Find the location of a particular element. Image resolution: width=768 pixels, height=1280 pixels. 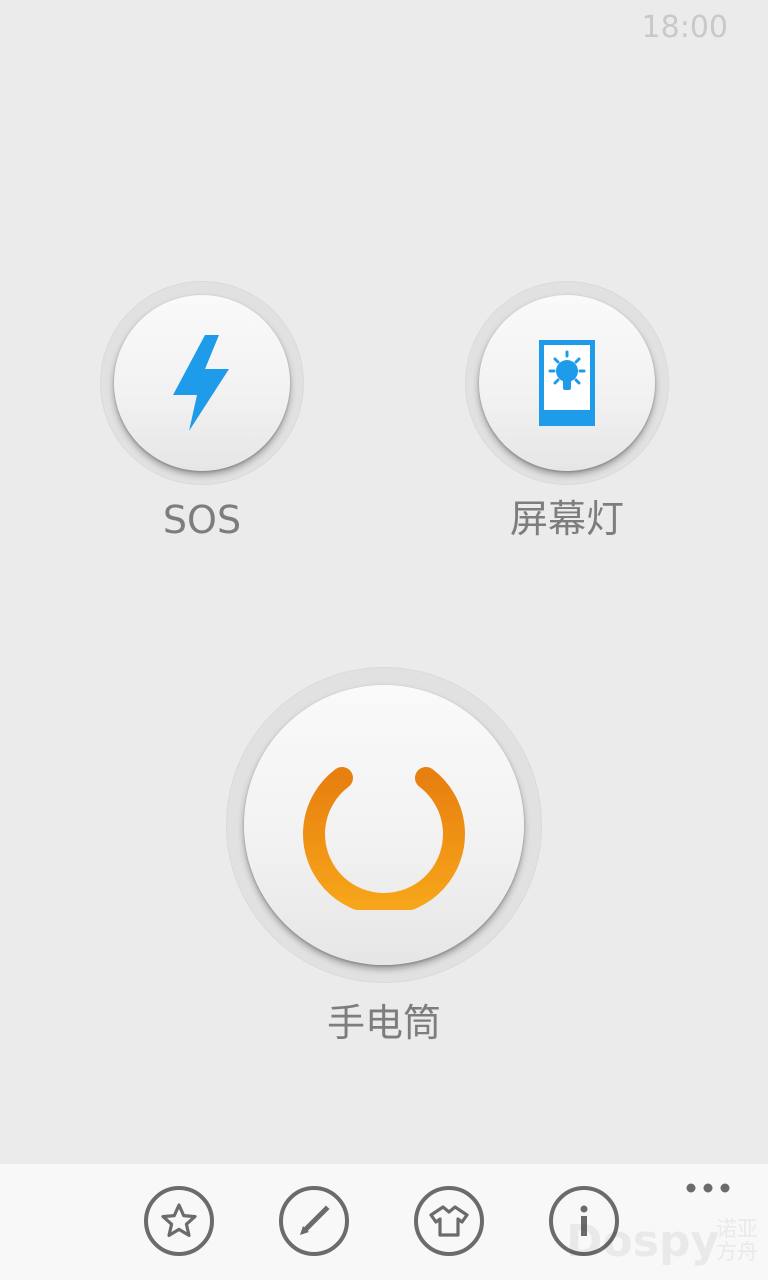

star-icon is located at coordinates (179, 1220).